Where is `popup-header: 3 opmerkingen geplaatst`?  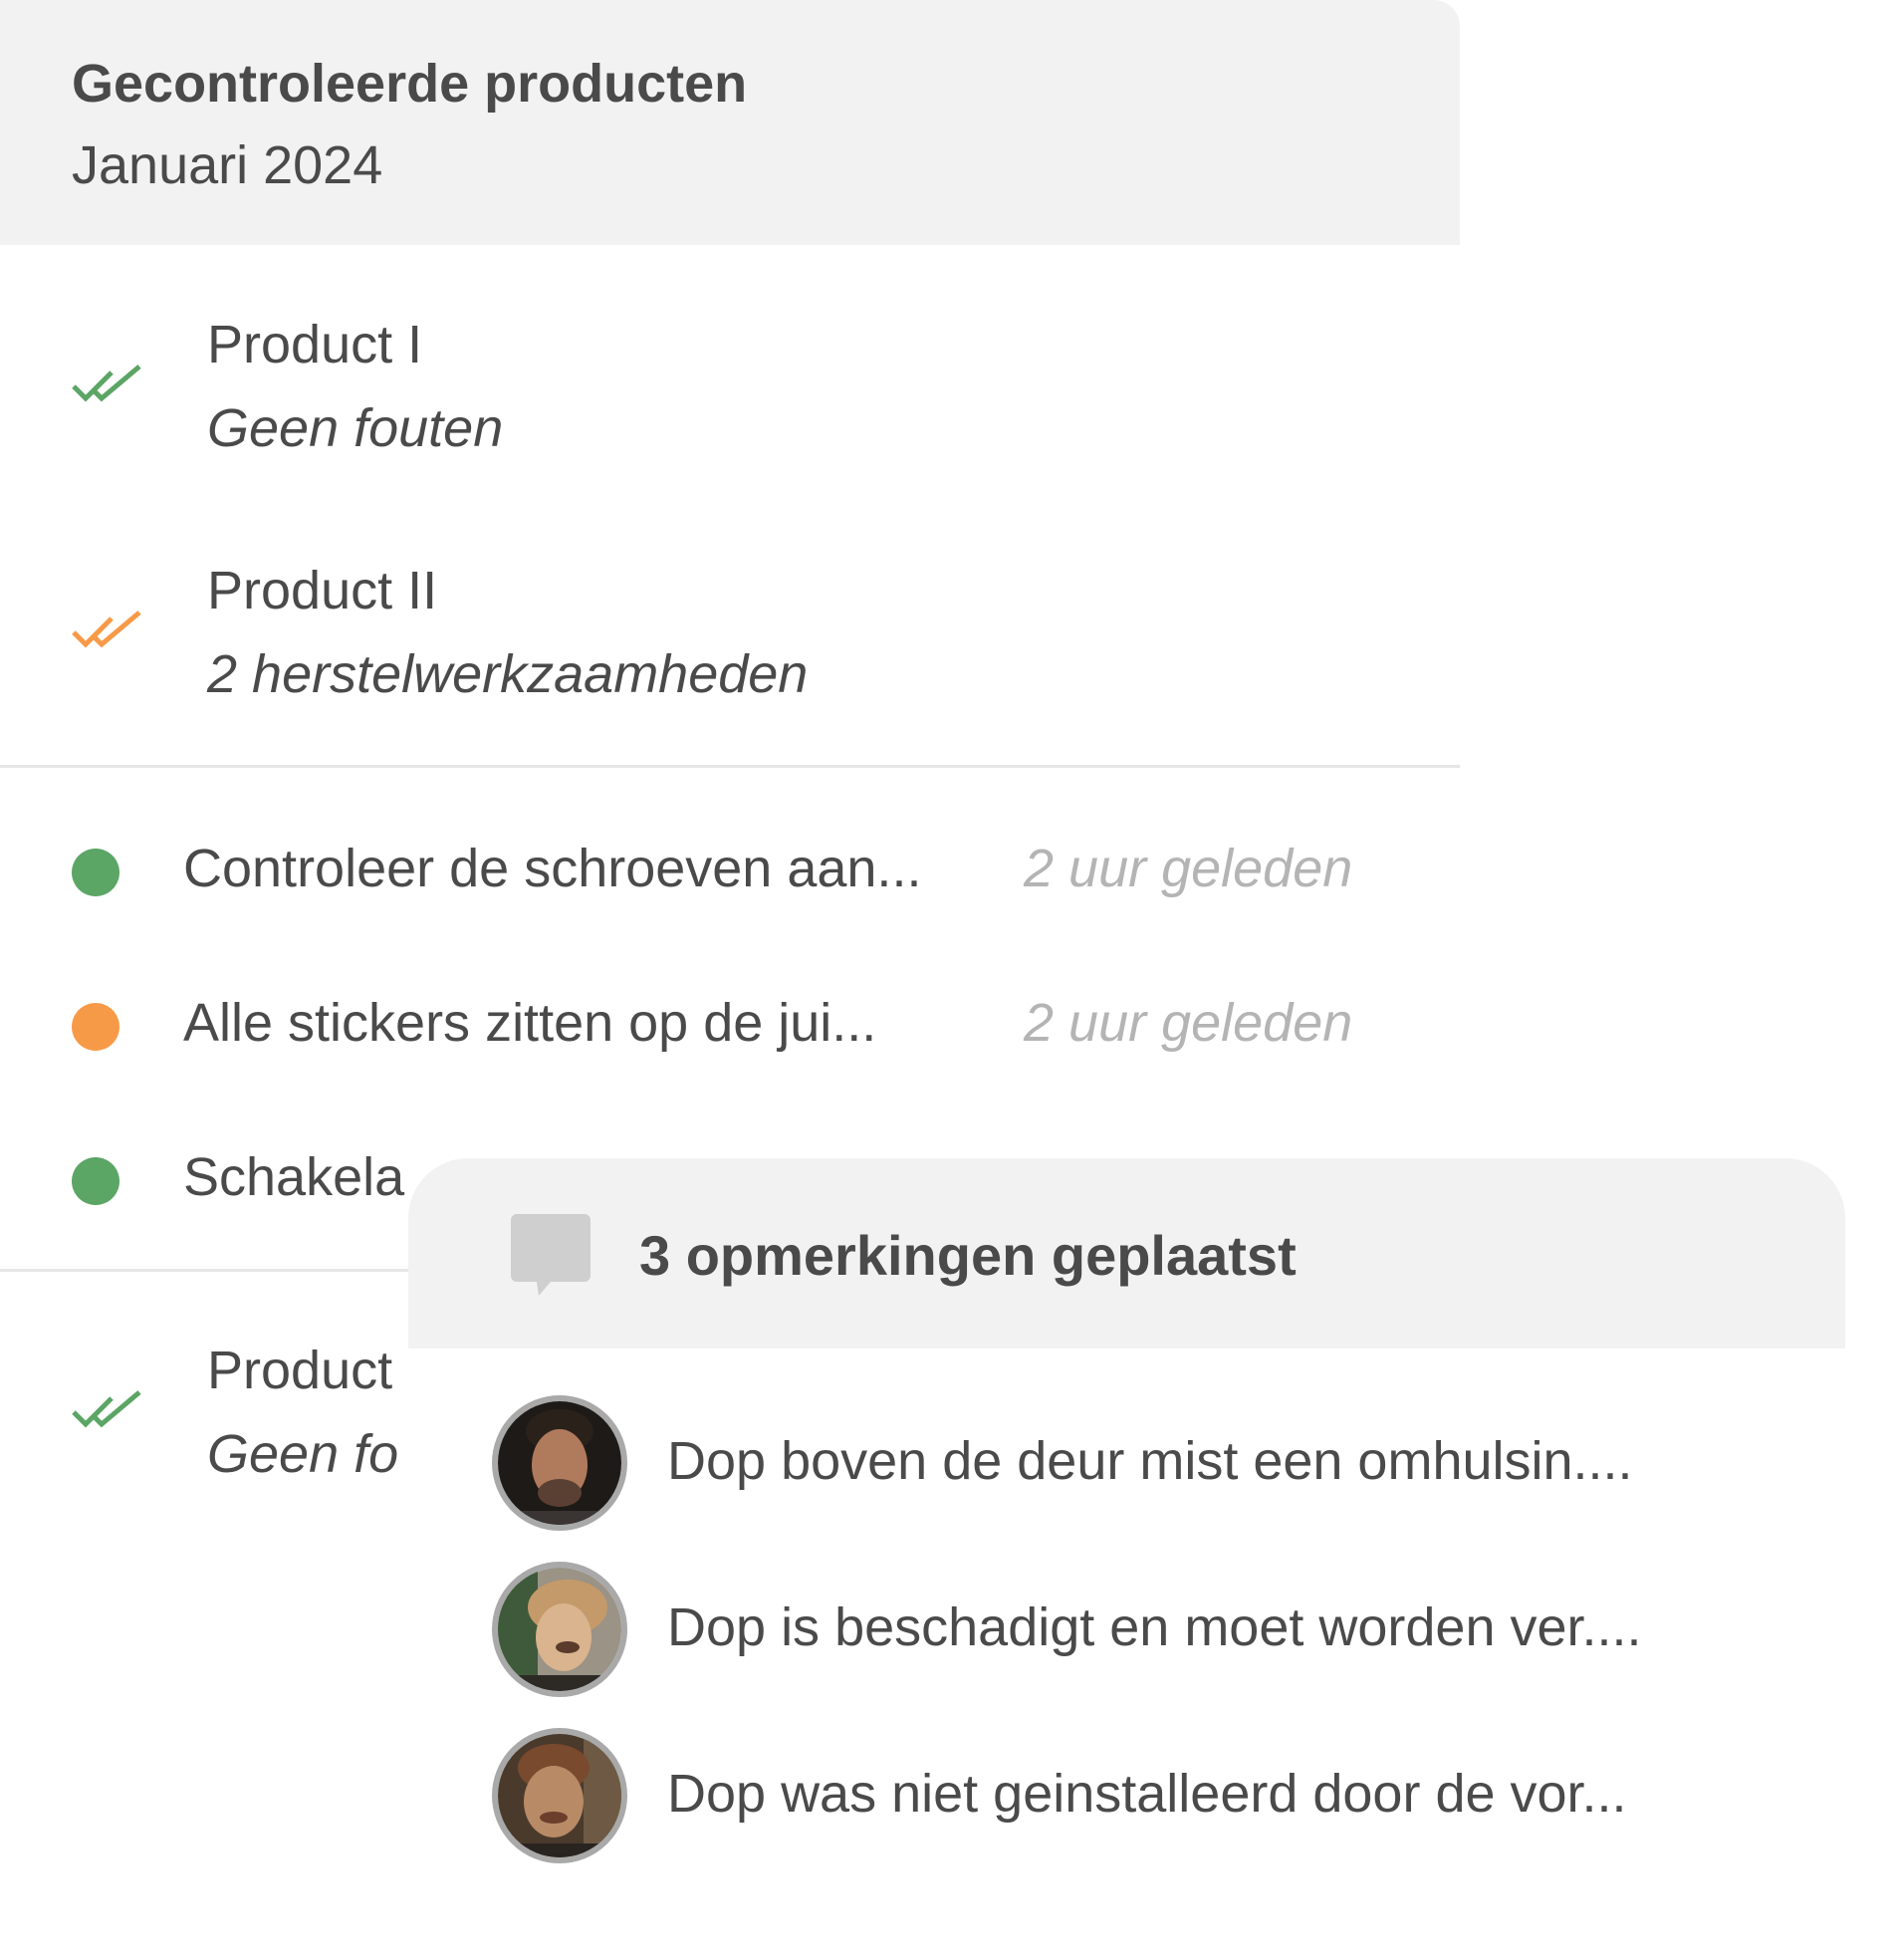 popup-header: 3 opmerkingen geplaatst is located at coordinates (1127, 1253).